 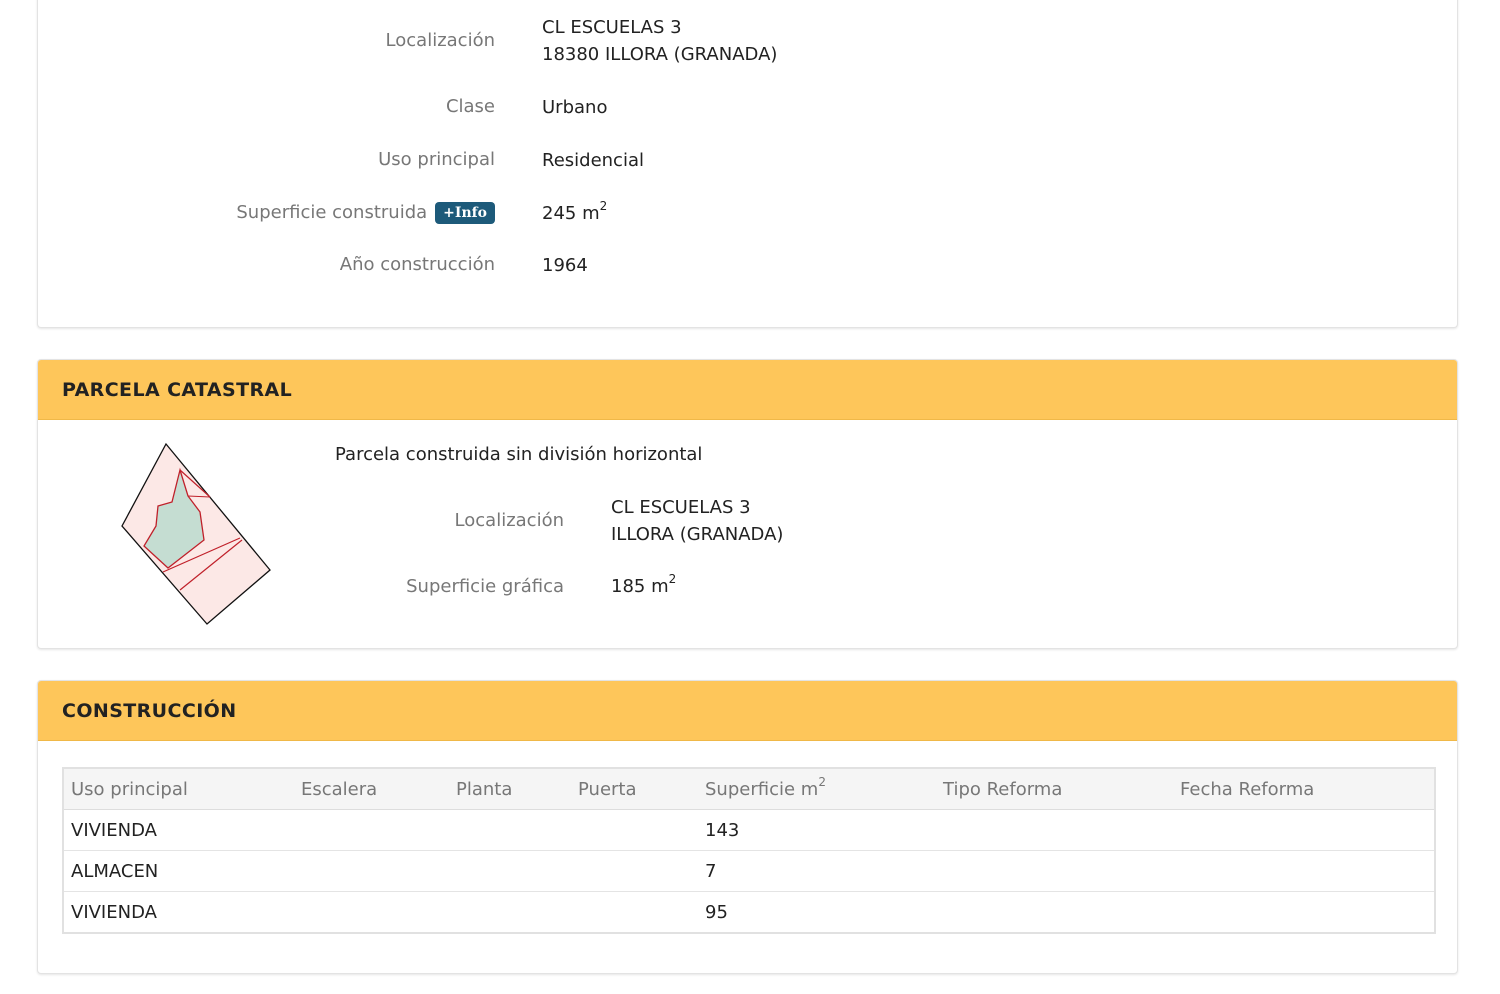 What do you see at coordinates (762, 789) in the screenshot?
I see `col-superficie-label: Superficie m` at bounding box center [762, 789].